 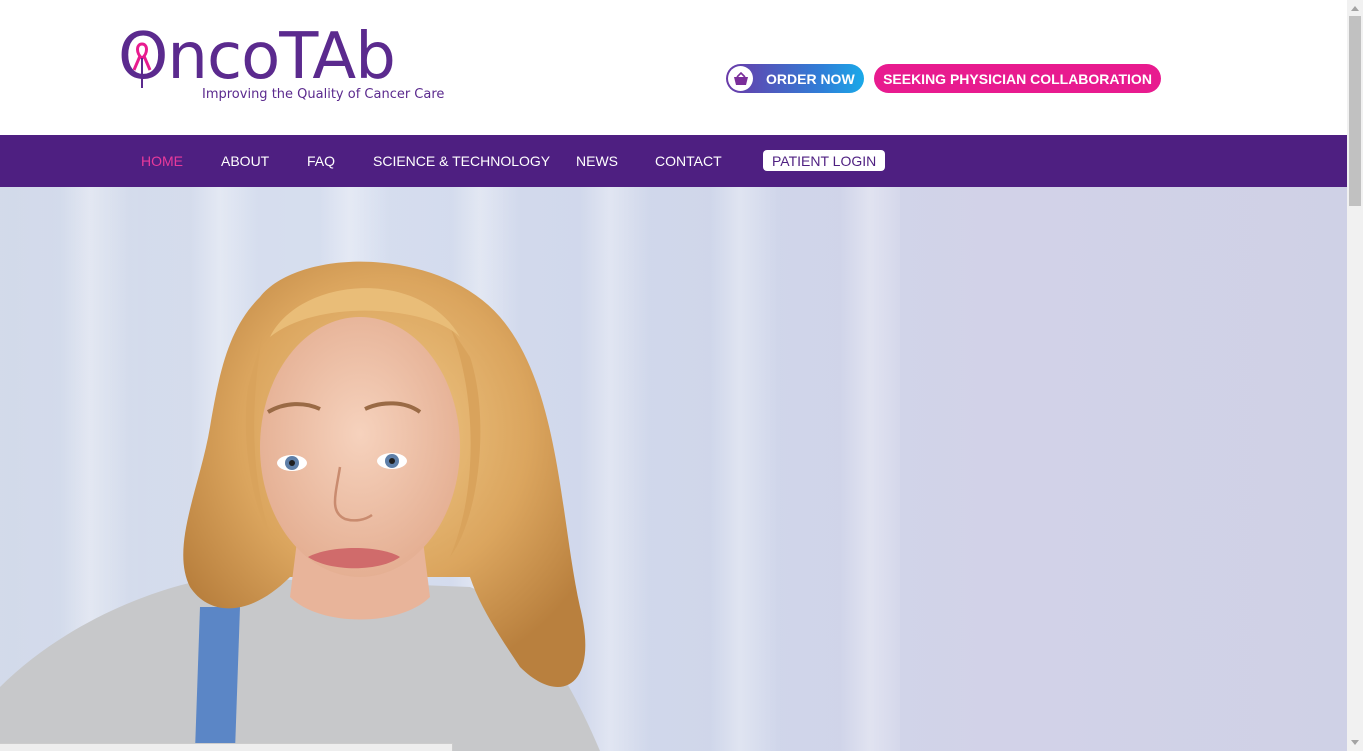 I want to click on nav-item-faq: FAQ, so click(x=321, y=161).